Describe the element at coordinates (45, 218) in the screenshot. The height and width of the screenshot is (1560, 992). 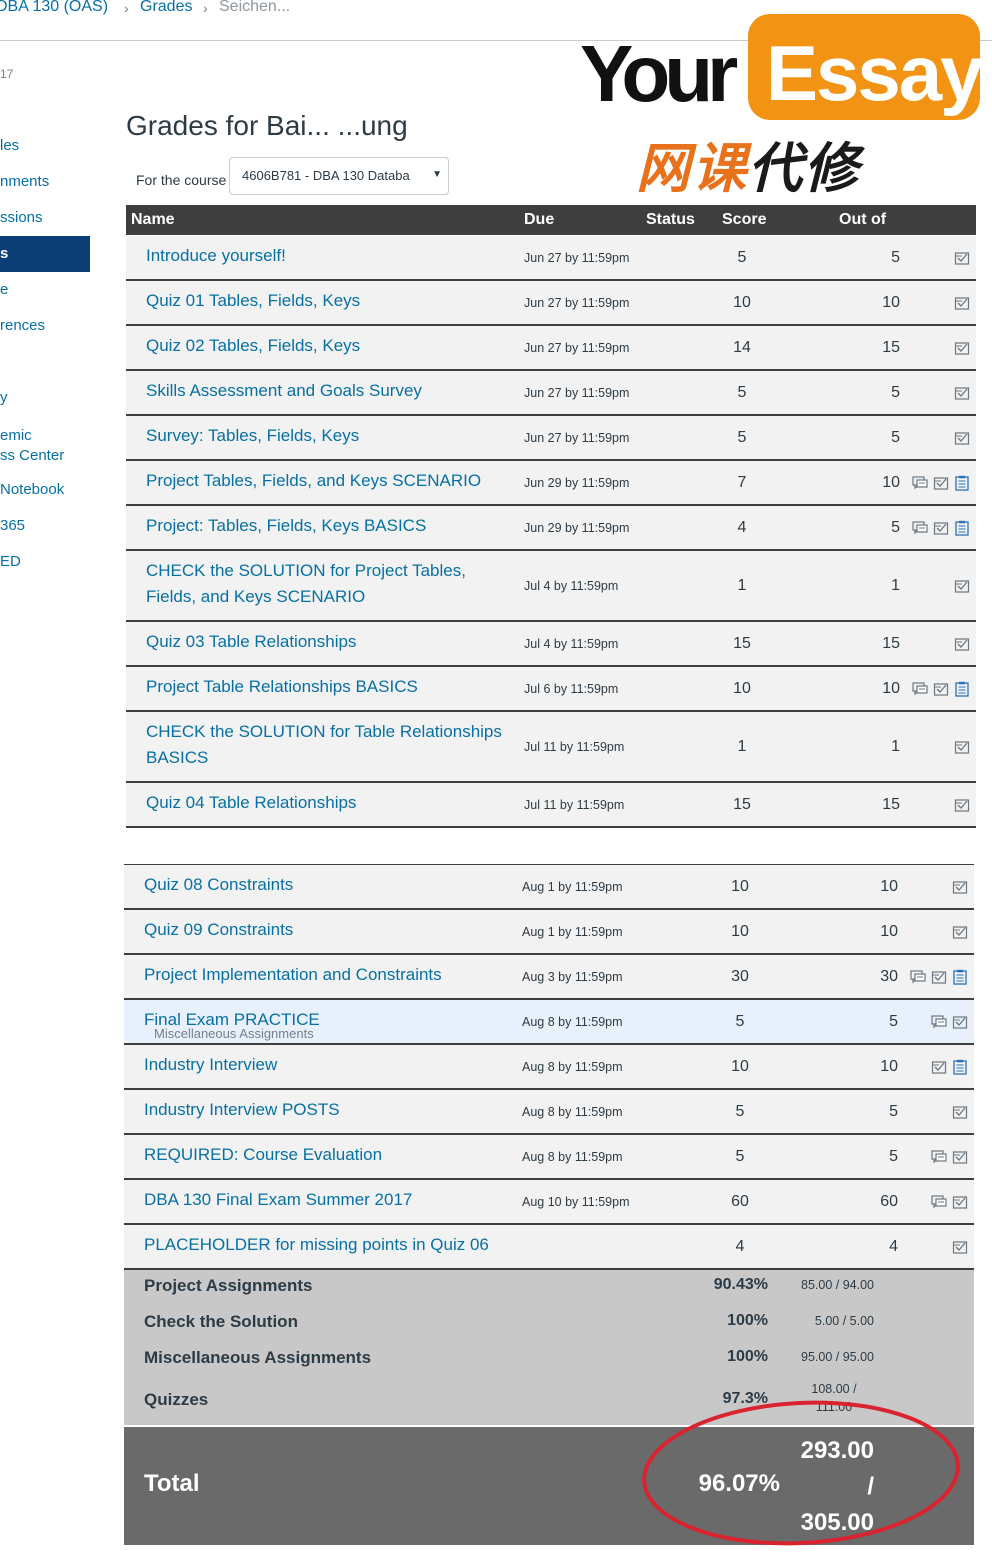
I see `sidebar-item: ssions` at that location.